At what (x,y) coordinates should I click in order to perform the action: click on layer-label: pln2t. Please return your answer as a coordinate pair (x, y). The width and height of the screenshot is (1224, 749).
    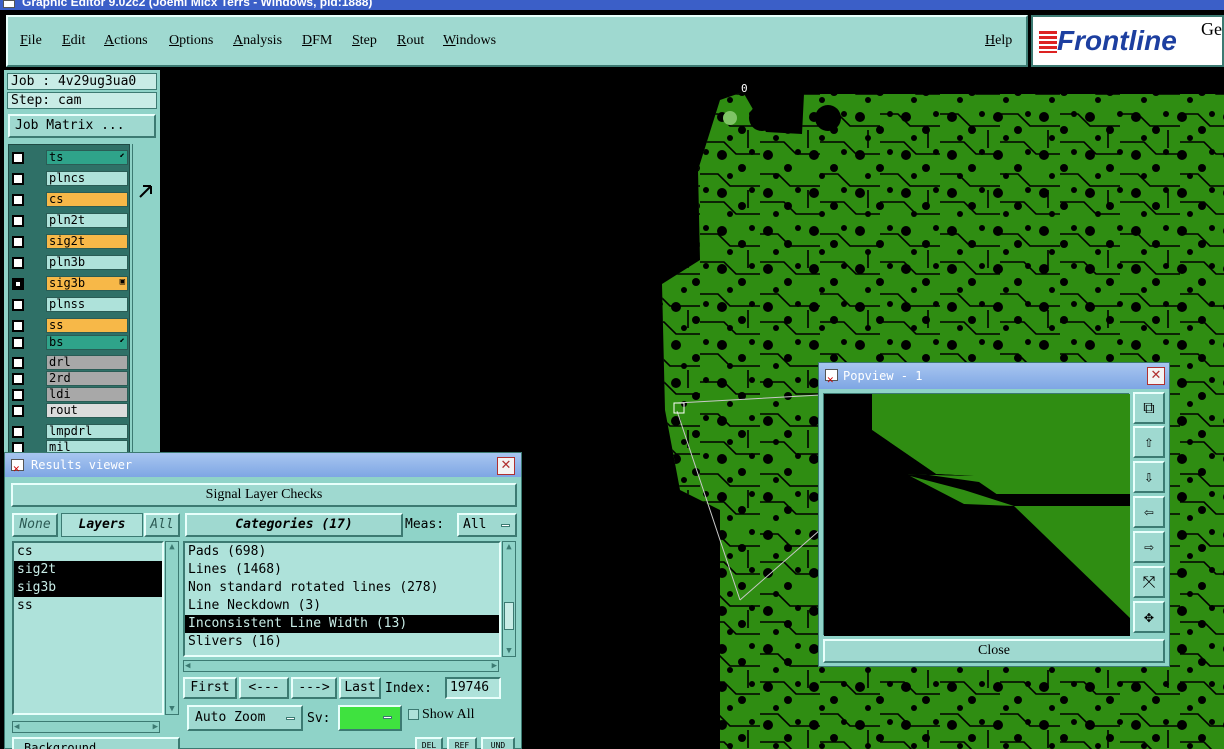
    Looking at the image, I should click on (87, 220).